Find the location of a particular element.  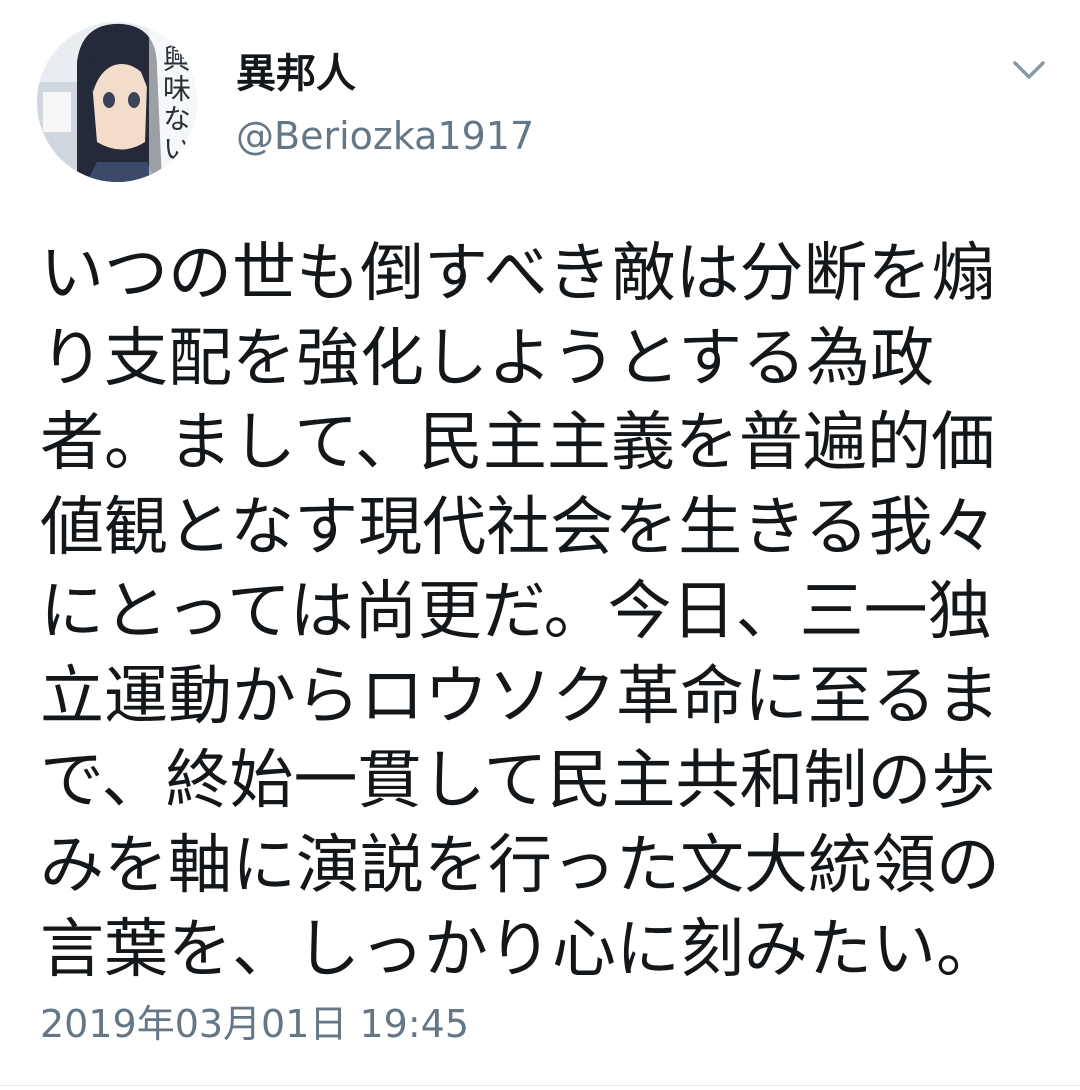

avatar: 興味ない is located at coordinates (117, 102).